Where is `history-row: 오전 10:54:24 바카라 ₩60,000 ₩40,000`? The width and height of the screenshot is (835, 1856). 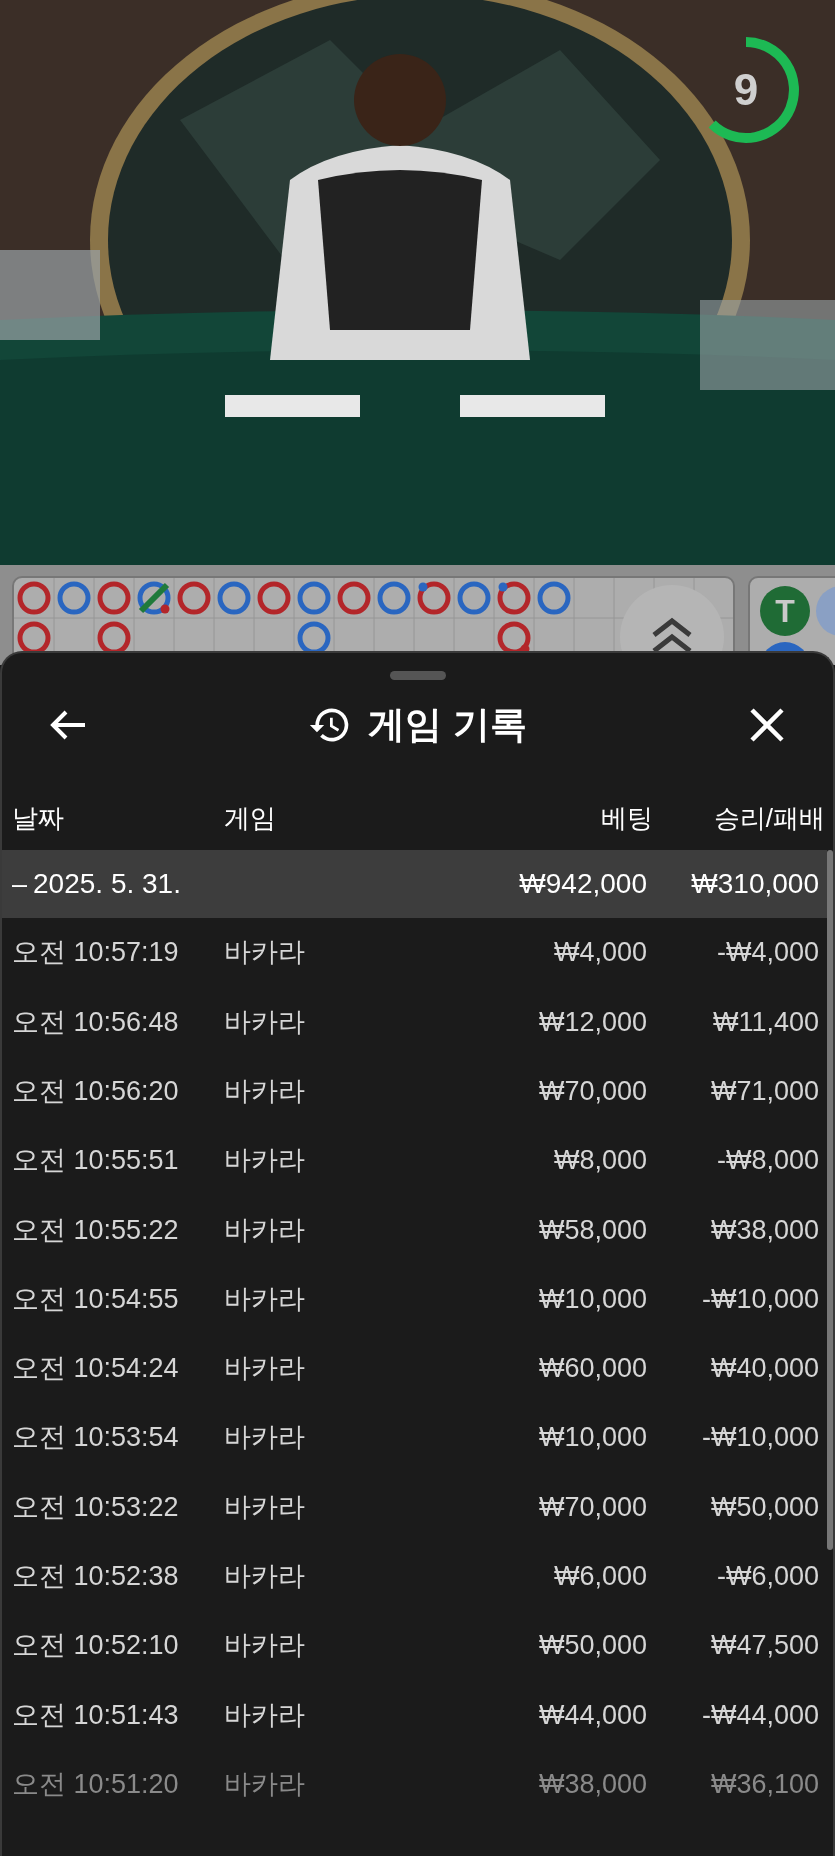 history-row: 오전 10:54:24 바카라 ₩60,000 ₩40,000 is located at coordinates (414, 1368).